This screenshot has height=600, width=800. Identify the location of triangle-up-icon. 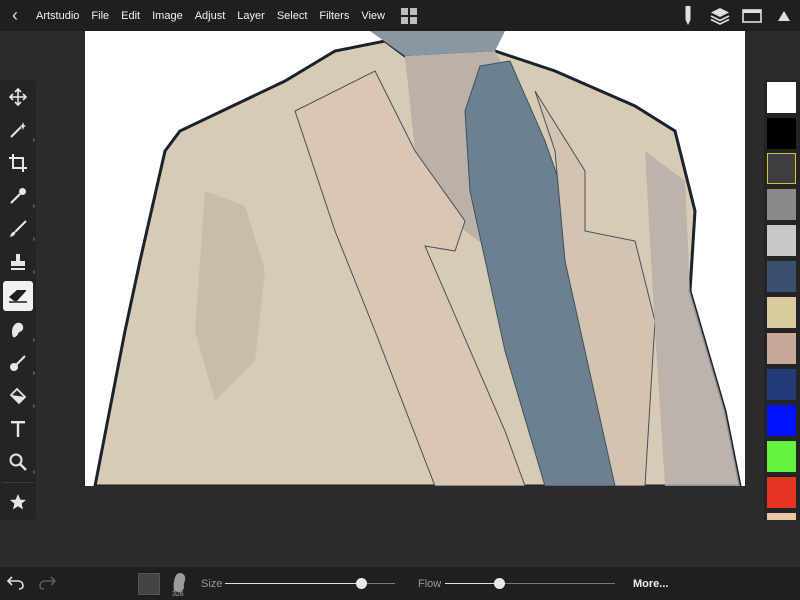
(784, 15).